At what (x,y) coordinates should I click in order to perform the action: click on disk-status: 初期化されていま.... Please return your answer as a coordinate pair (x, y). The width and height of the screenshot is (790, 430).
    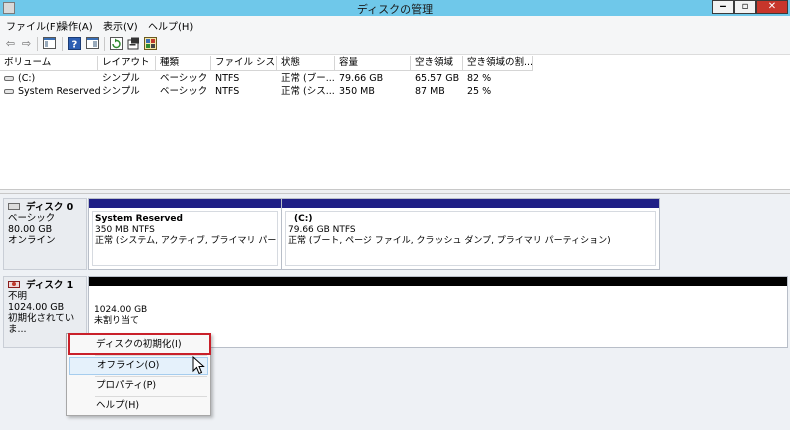
    Looking at the image, I should click on (41, 324).